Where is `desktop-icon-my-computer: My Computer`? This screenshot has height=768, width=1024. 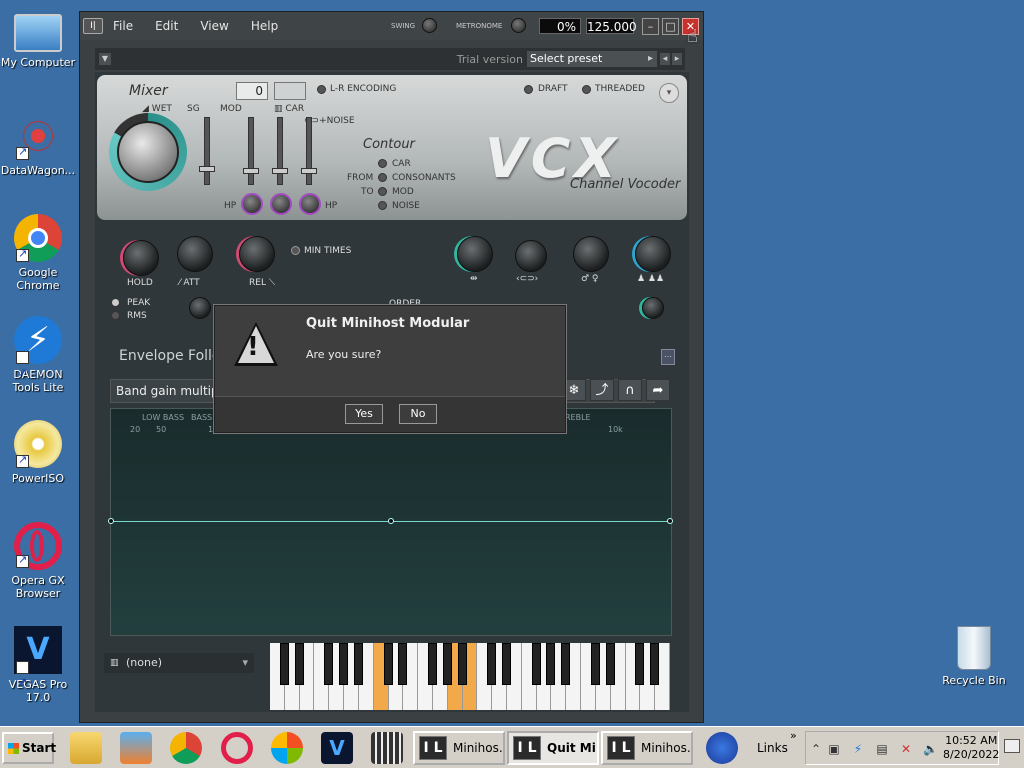 desktop-icon-my-computer: My Computer is located at coordinates (38, 39).